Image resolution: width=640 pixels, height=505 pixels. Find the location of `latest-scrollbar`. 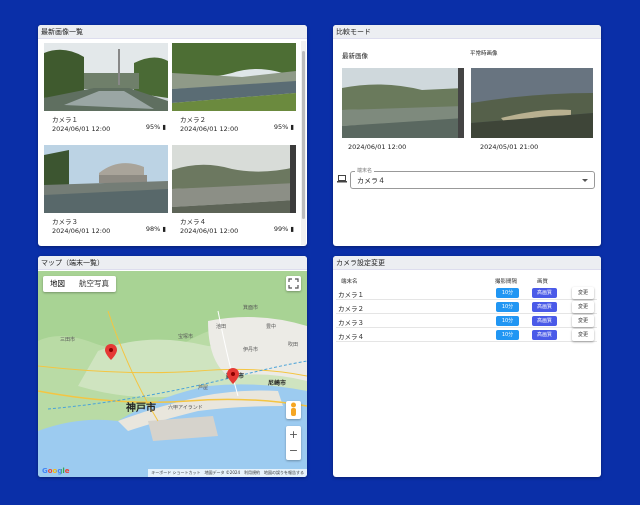

latest-scrollbar is located at coordinates (303, 143).